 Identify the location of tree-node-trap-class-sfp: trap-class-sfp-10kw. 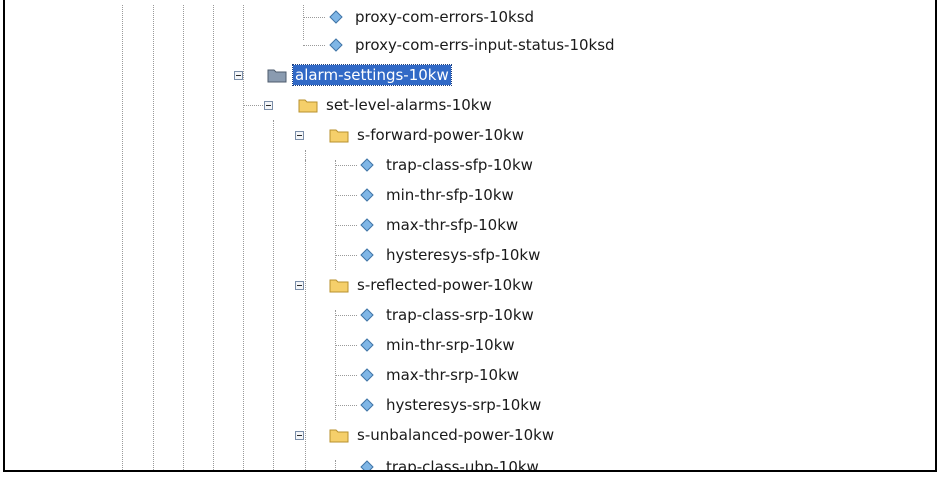
(447, 165).